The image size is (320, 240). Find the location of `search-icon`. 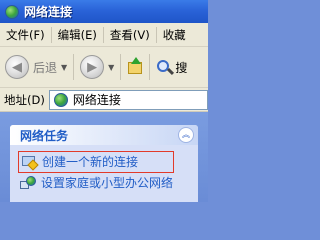

search-icon is located at coordinates (165, 67).